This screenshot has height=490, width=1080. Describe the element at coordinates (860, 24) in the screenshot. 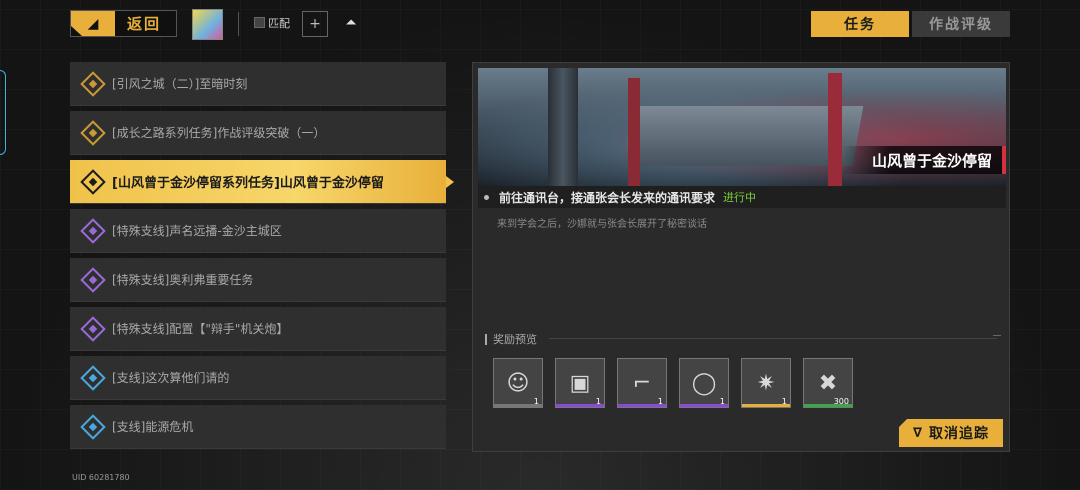

I see `tab-tasks: 任务` at that location.